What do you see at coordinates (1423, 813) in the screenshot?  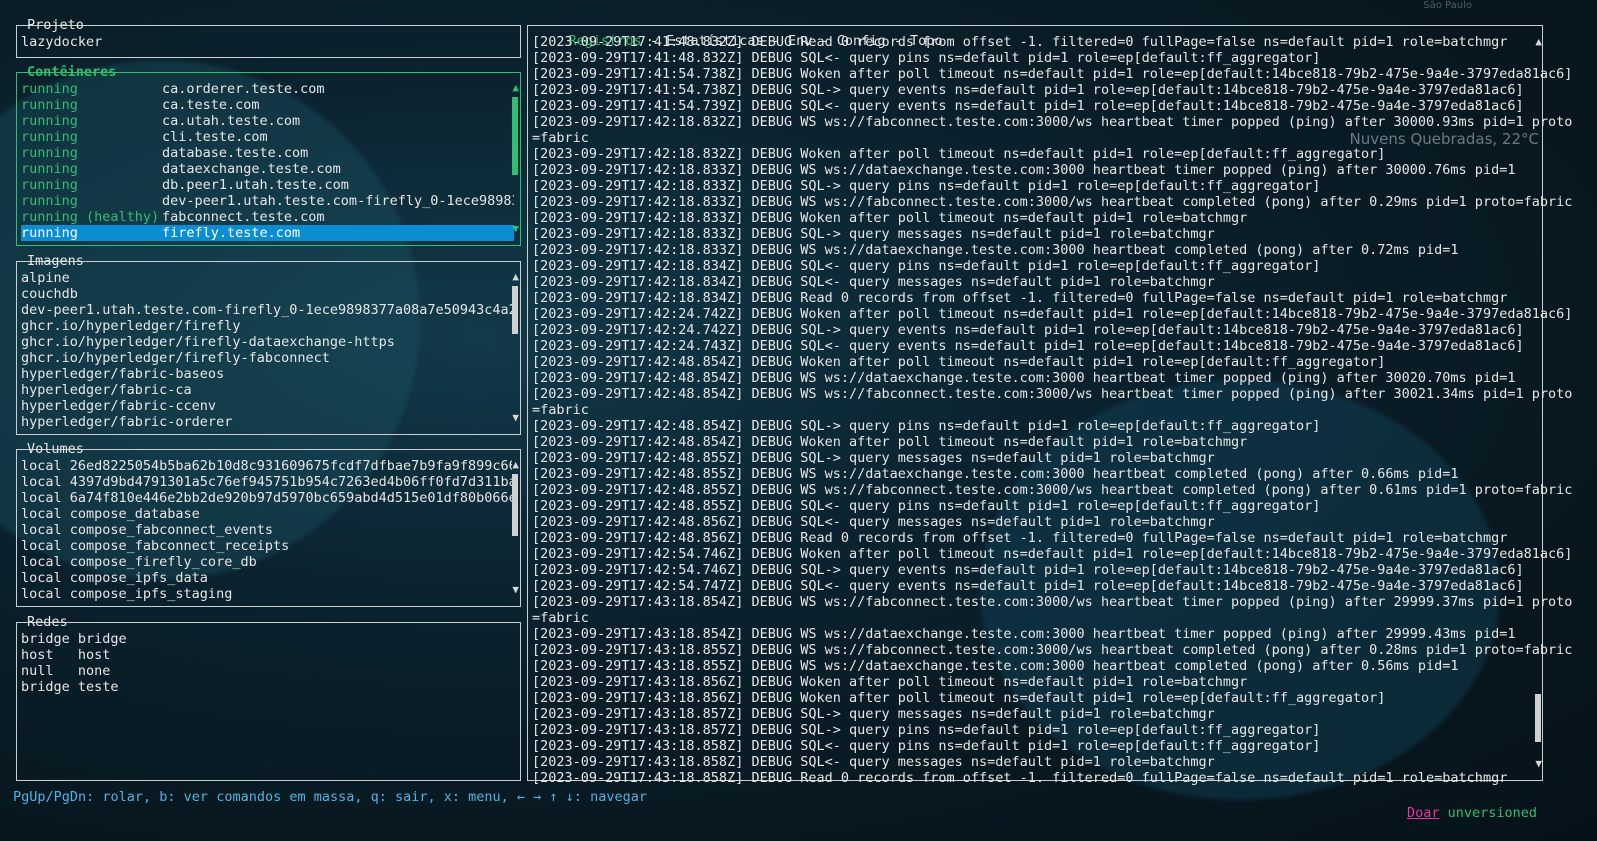 I see `donate-link: Doar` at bounding box center [1423, 813].